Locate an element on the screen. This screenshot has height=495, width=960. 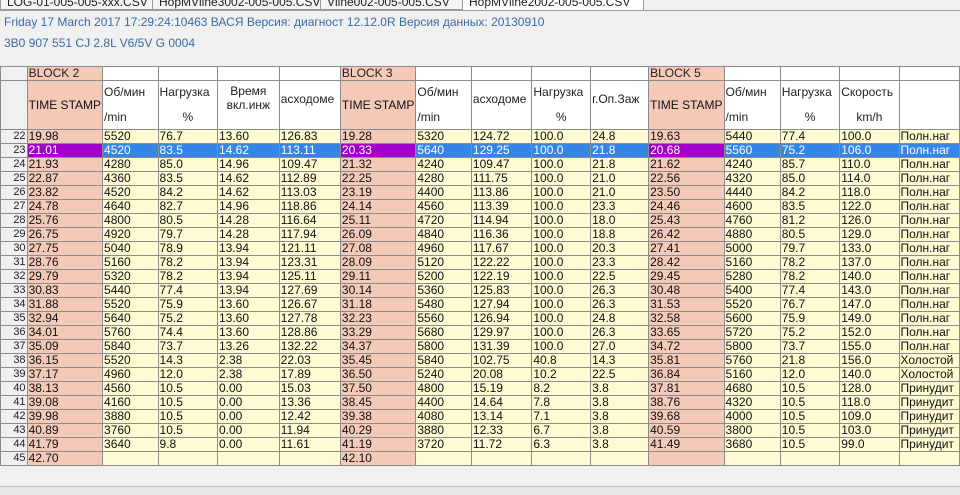
column-header: Нагрузка% is located at coordinates (561, 105).